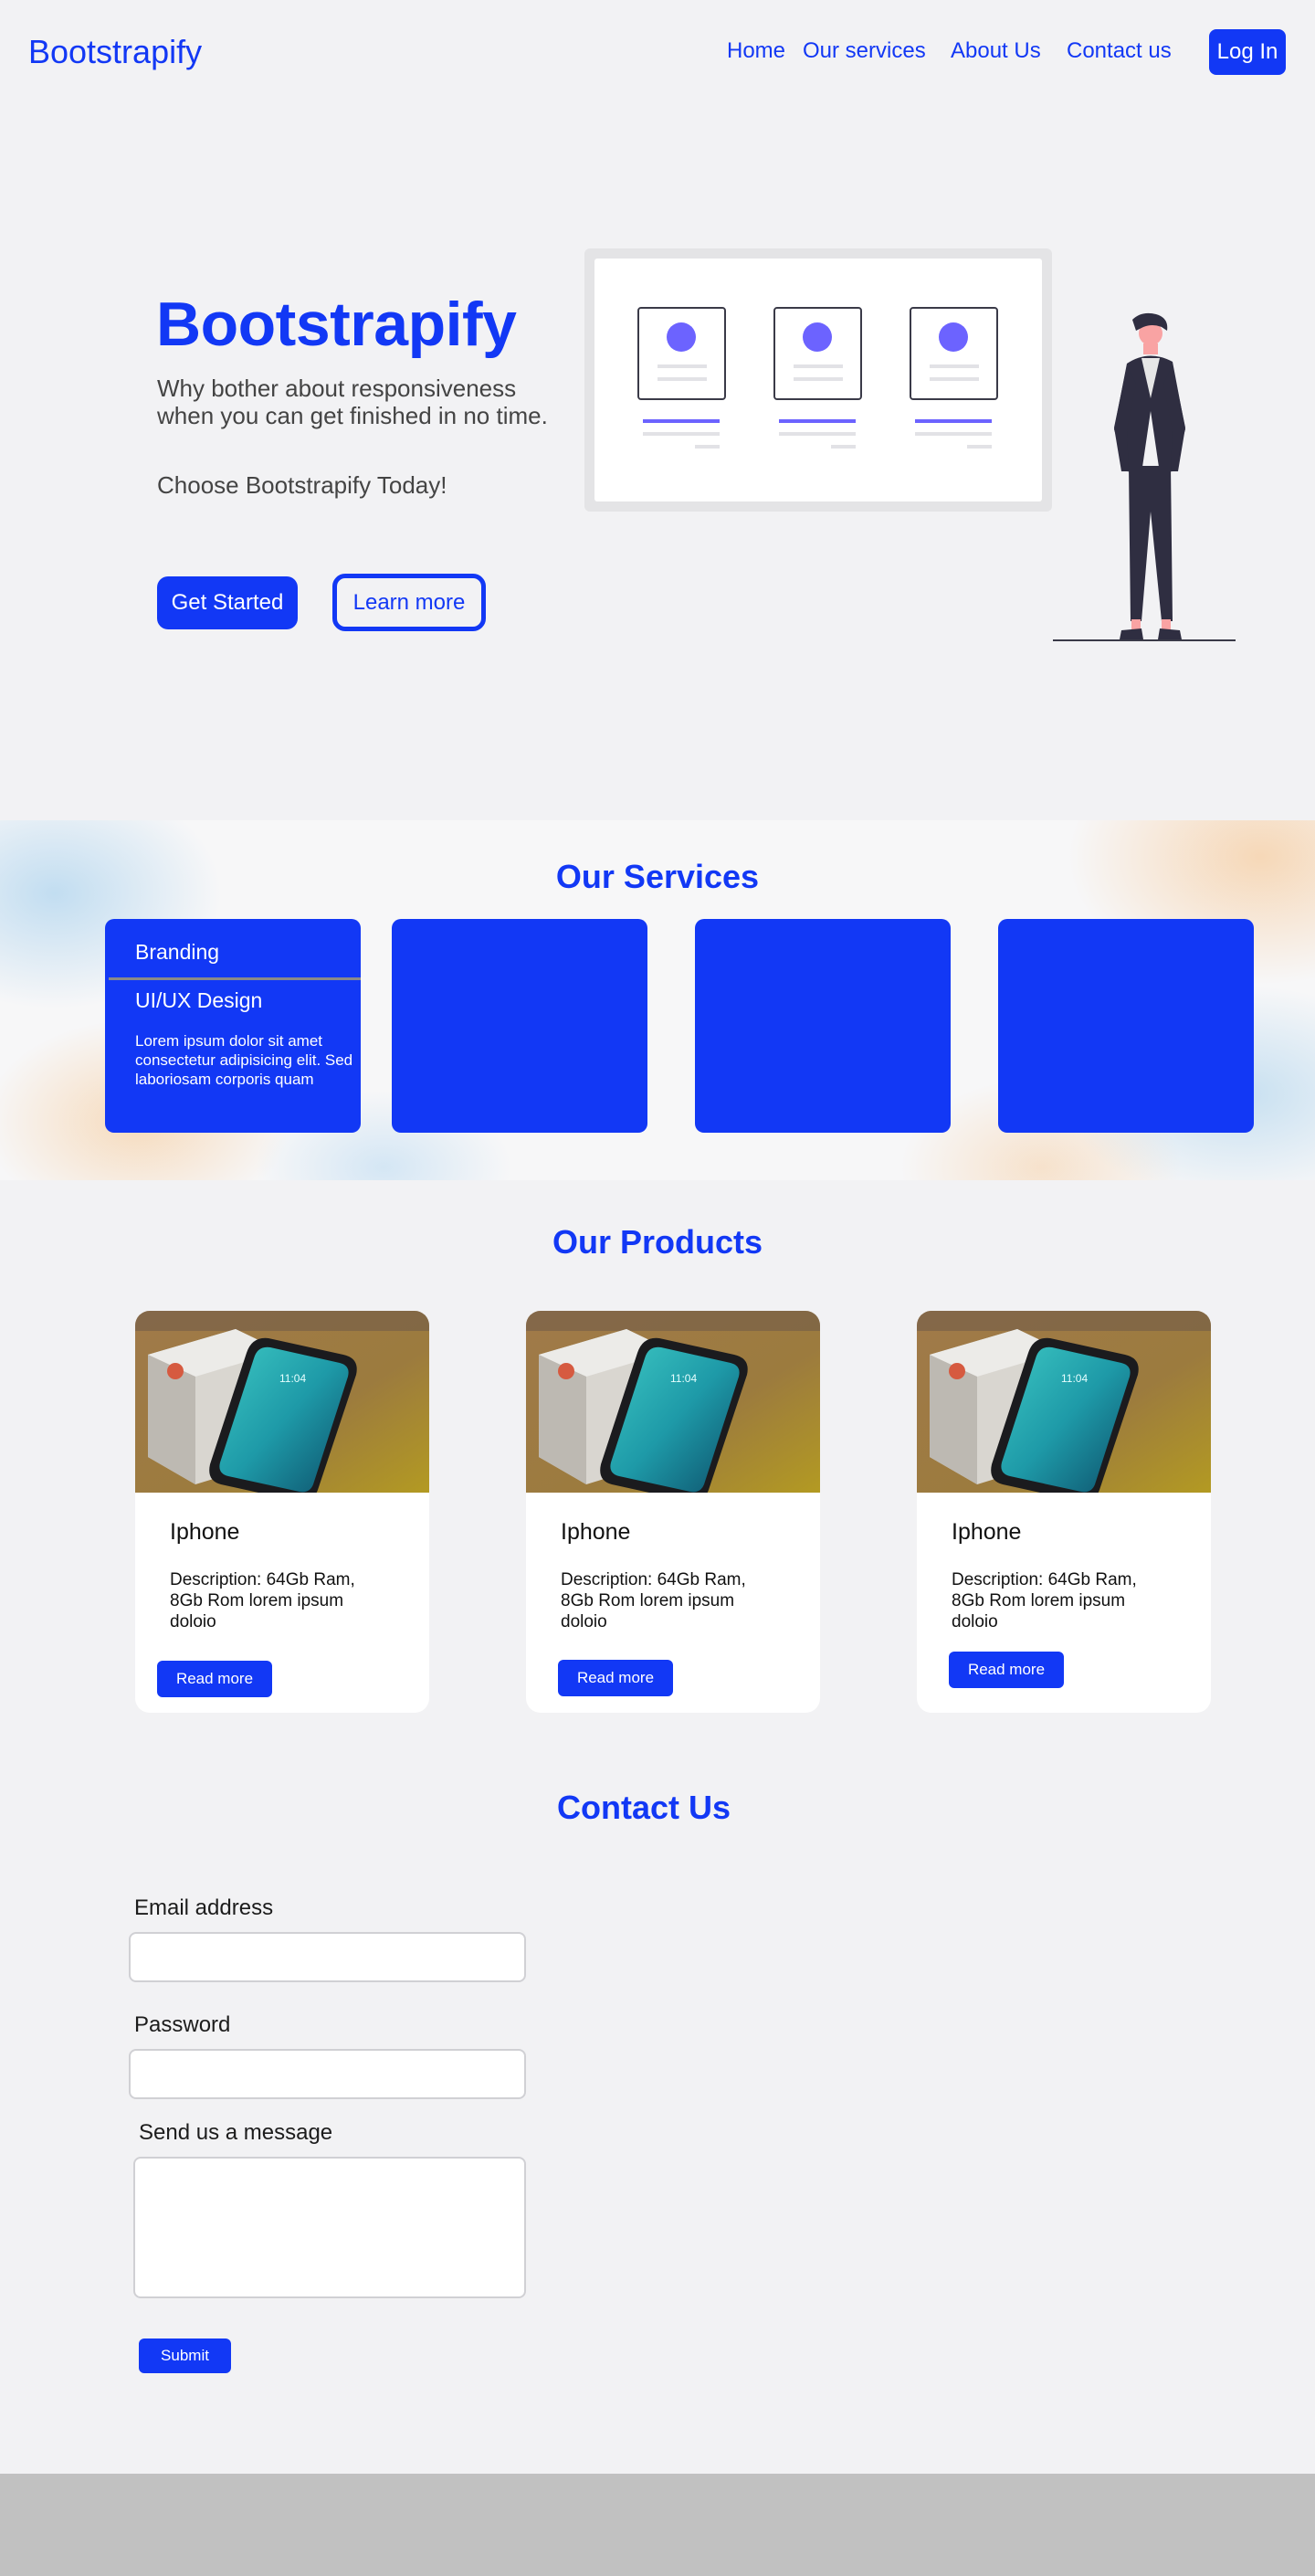  Describe the element at coordinates (185, 2355) in the screenshot. I see `submit-button: Submit` at that location.